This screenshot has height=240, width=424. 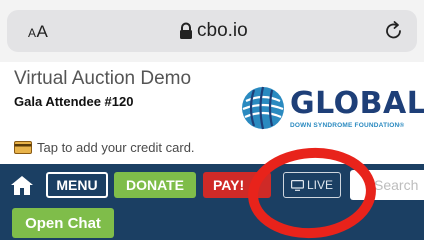 I want to click on home-icon, so click(x=22, y=185).